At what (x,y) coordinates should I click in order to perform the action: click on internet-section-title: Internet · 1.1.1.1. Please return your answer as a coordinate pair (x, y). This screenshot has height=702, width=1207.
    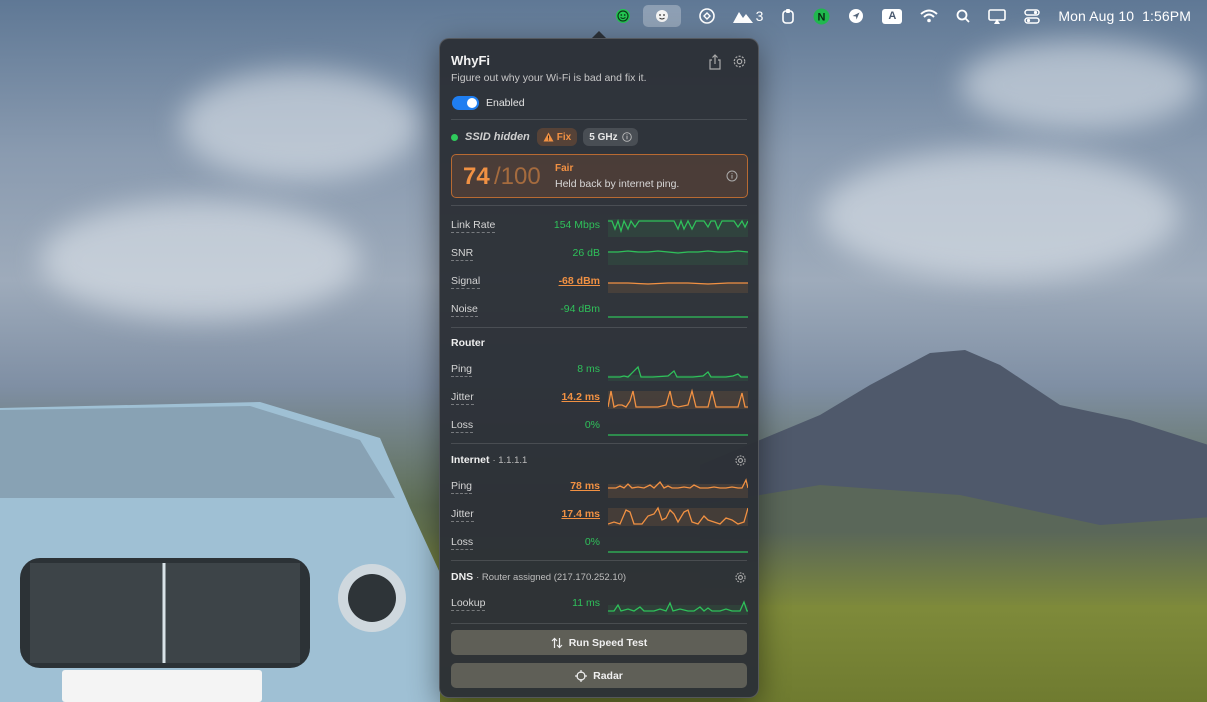
    Looking at the image, I should click on (489, 460).